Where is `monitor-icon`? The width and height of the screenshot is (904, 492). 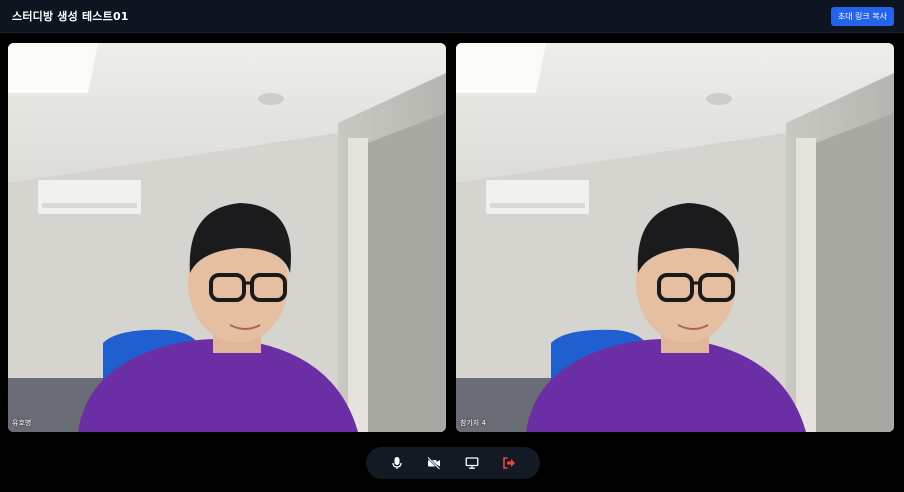 monitor-icon is located at coordinates (472, 463).